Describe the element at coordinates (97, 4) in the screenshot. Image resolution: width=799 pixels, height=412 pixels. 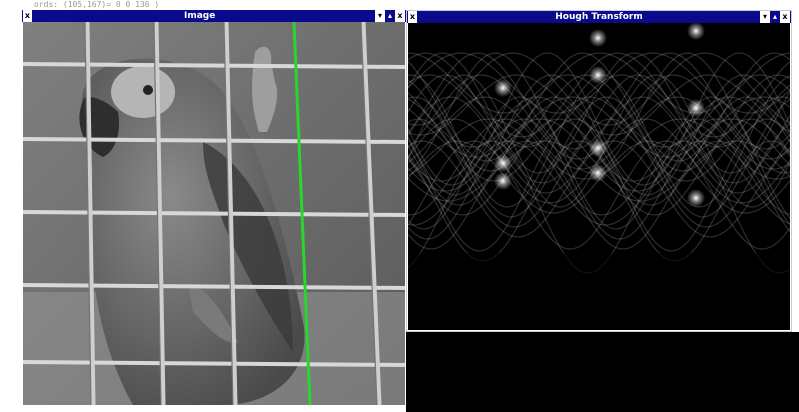
I see `coords-readout: ords: (105,167)= 0 0 136 )` at that location.